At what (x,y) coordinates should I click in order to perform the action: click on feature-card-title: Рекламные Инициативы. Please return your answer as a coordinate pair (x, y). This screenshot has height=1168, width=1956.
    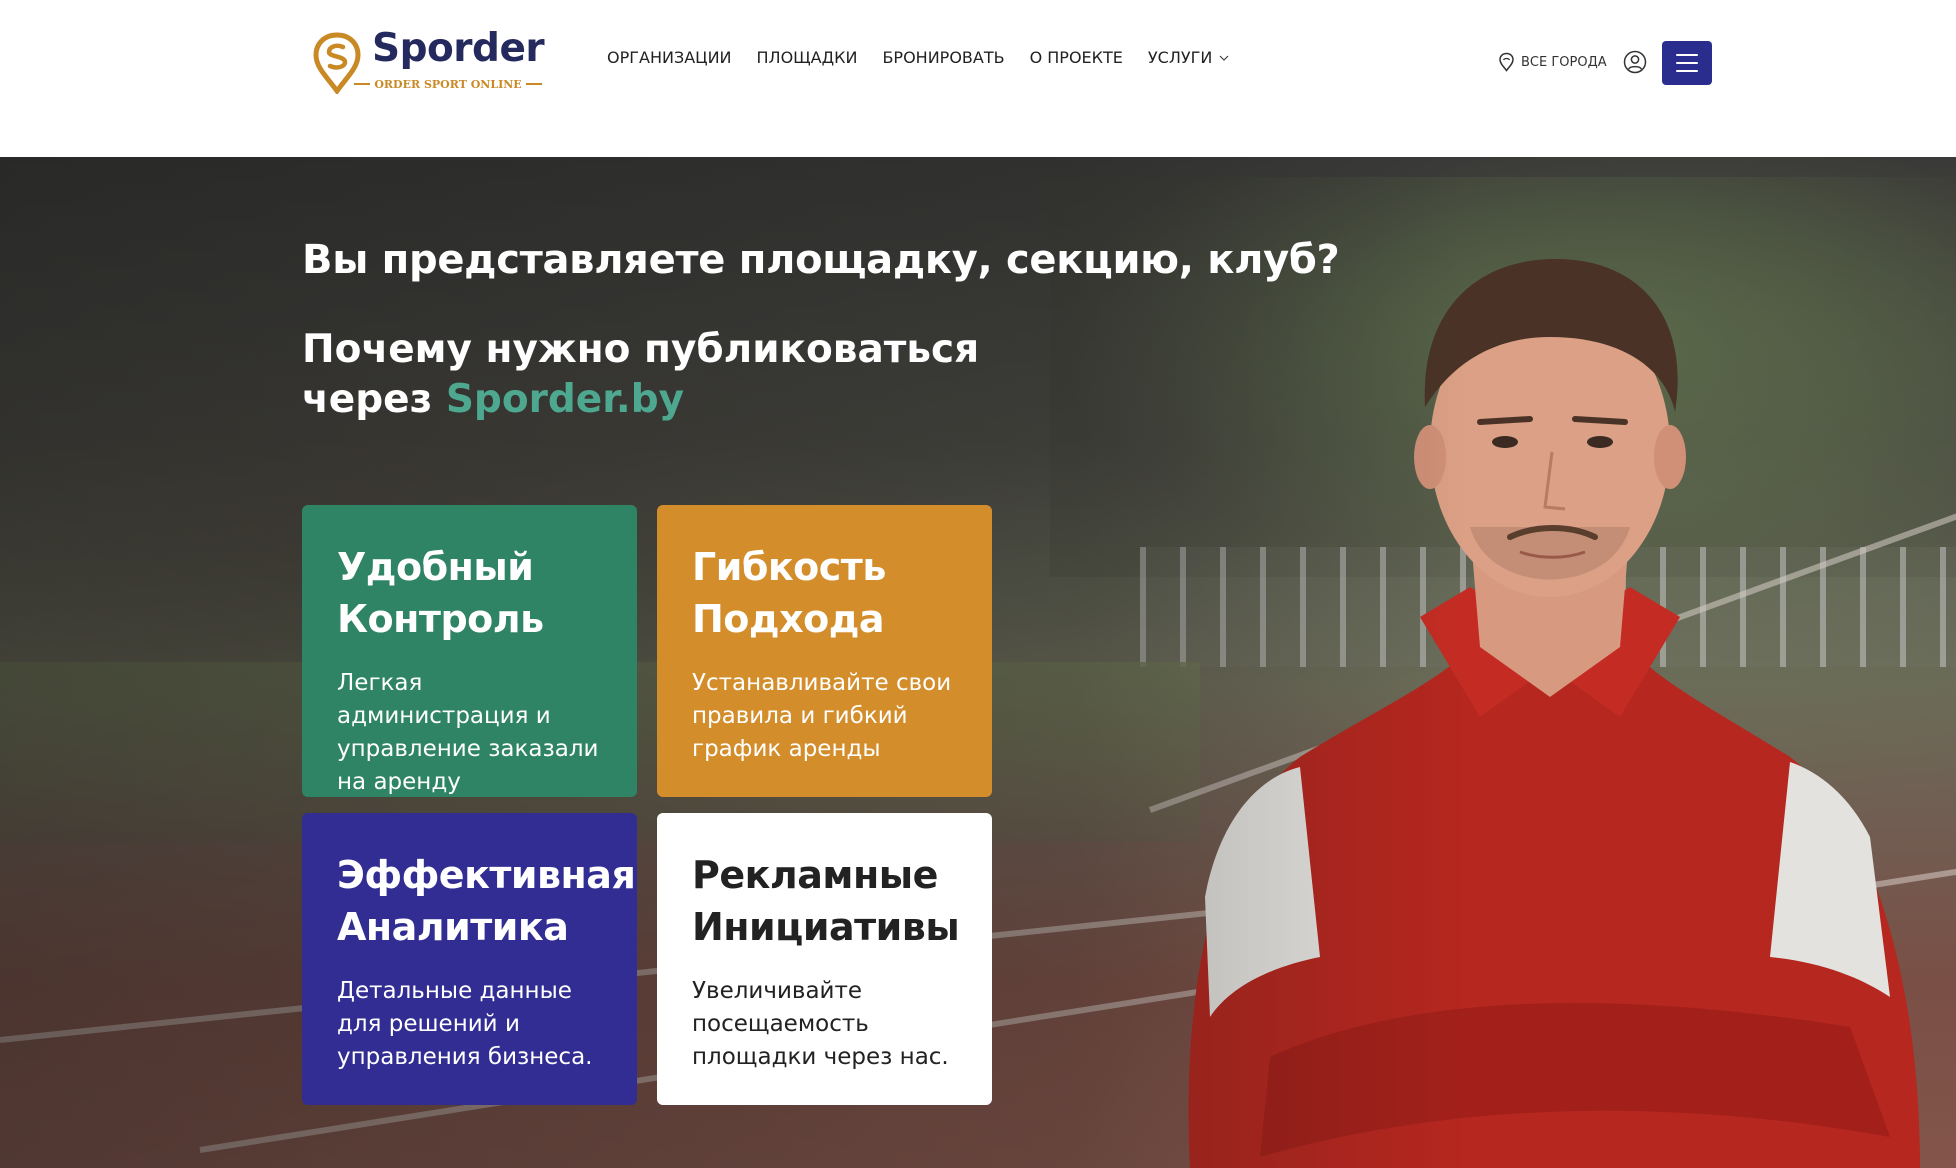
    Looking at the image, I should click on (826, 901).